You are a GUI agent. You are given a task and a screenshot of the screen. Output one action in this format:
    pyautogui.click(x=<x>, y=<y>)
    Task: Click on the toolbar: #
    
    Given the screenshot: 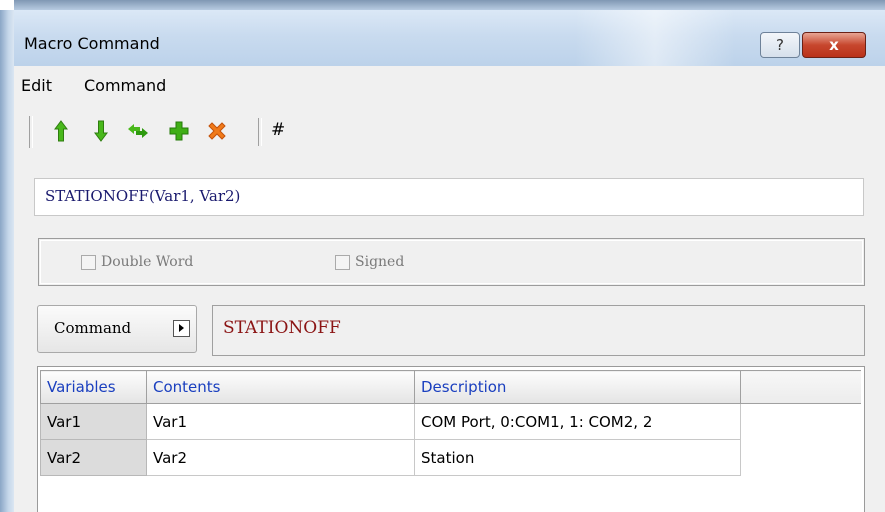 What is the action you would take?
    pyautogui.click(x=449, y=132)
    